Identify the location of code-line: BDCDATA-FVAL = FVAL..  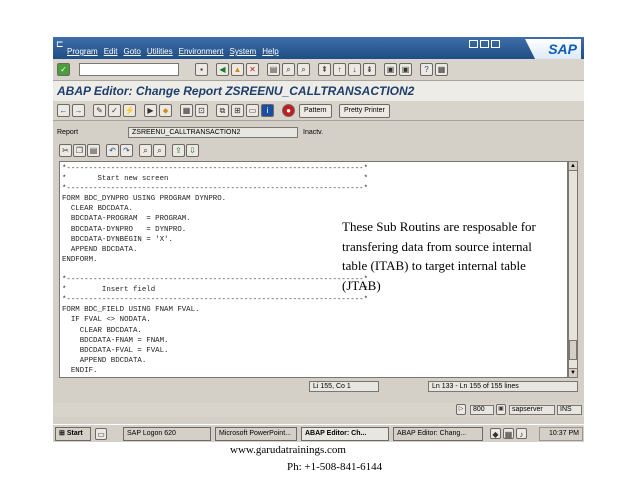
(115, 350).